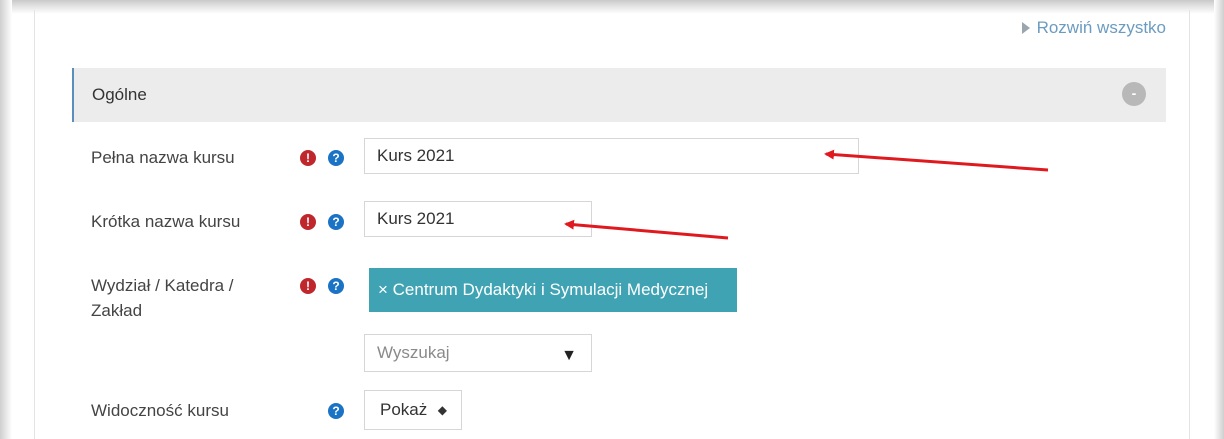 The width and height of the screenshot is (1224, 439). Describe the element at coordinates (478, 219) in the screenshot. I see `short-name-input: Kurs 2021` at that location.